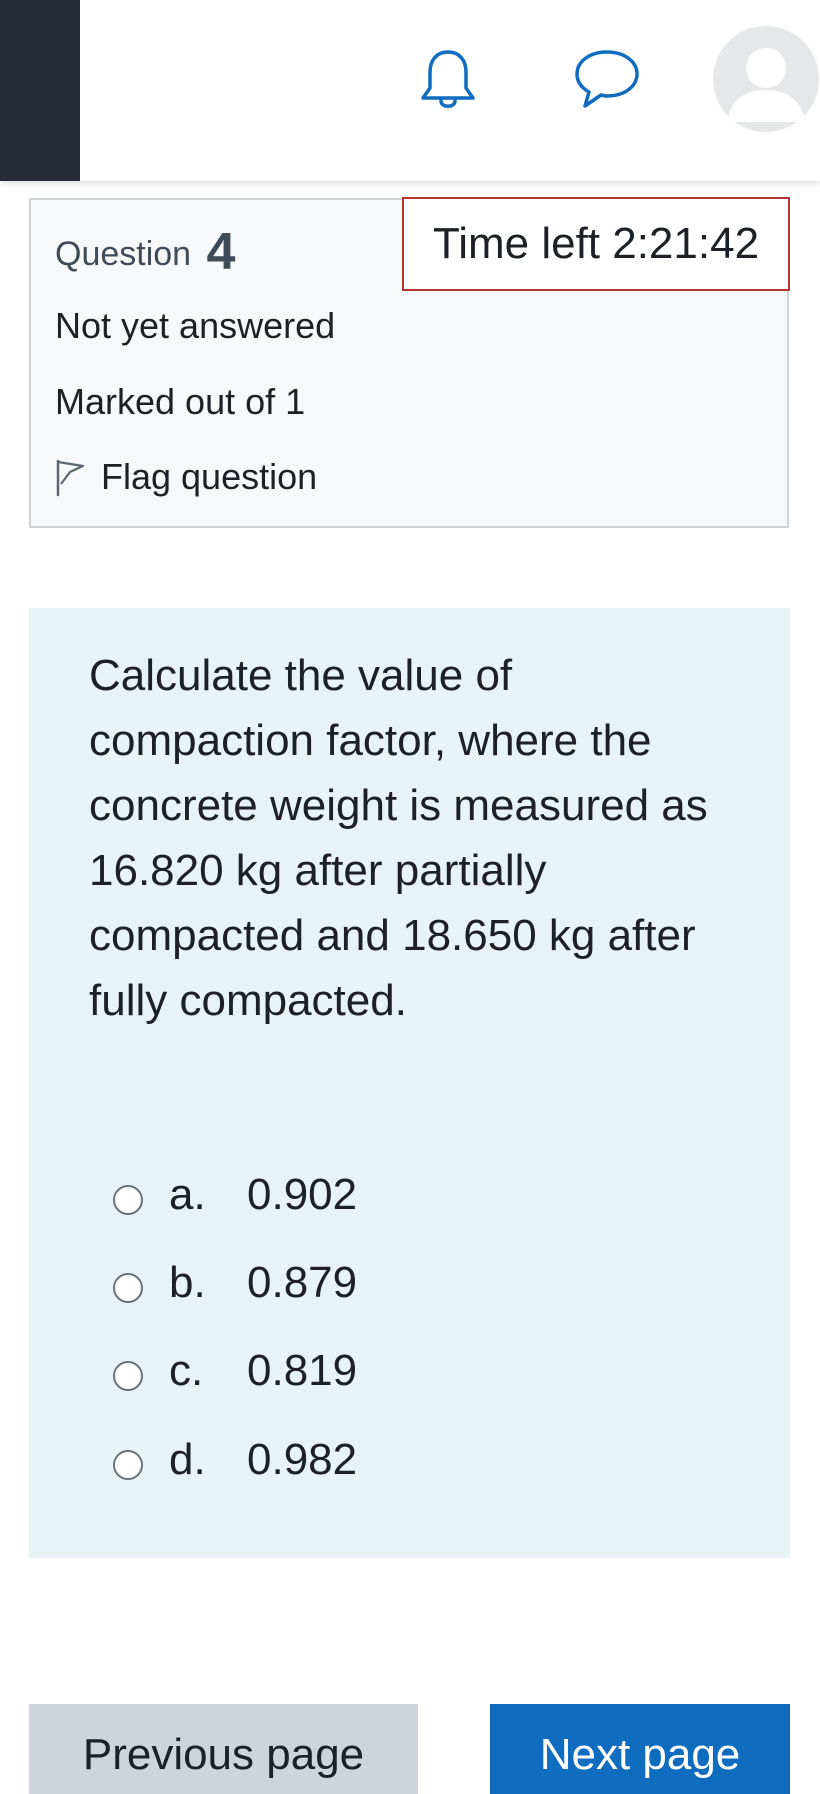 The image size is (820, 1794). I want to click on question-number: 4, so click(221, 252).